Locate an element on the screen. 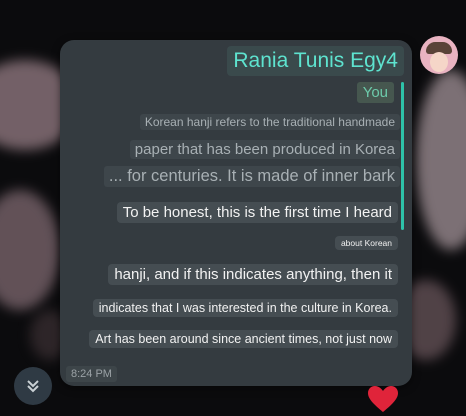 This screenshot has width=466, height=416. sender-avatar is located at coordinates (439, 55).